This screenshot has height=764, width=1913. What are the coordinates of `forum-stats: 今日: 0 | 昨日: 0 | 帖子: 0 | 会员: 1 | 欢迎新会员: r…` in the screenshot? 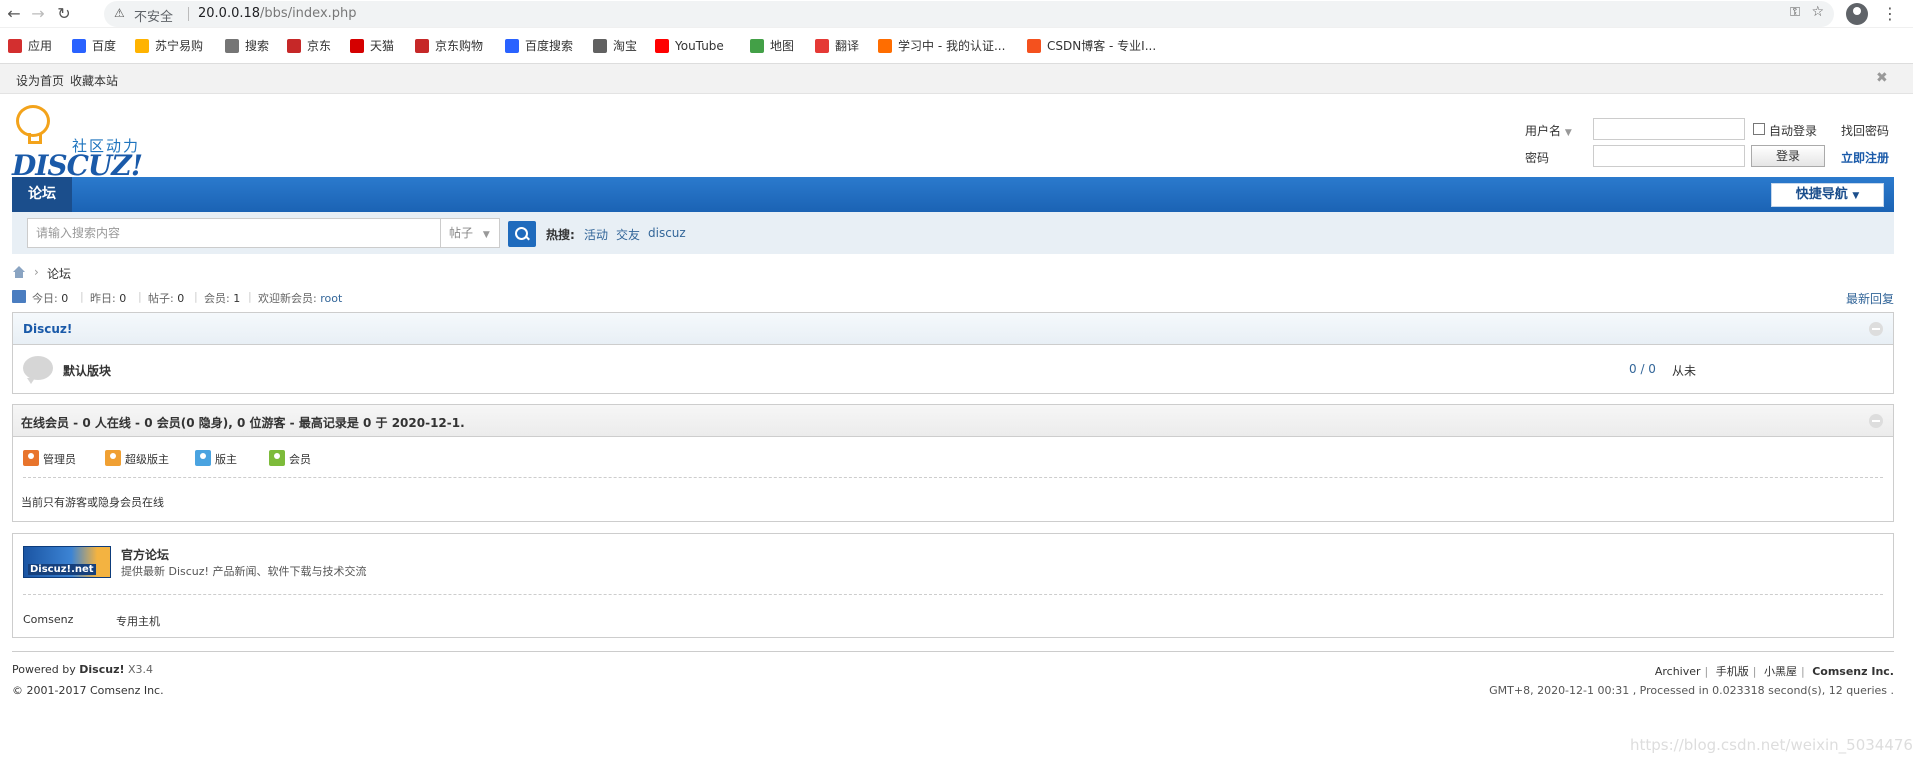 It's located at (953, 298).